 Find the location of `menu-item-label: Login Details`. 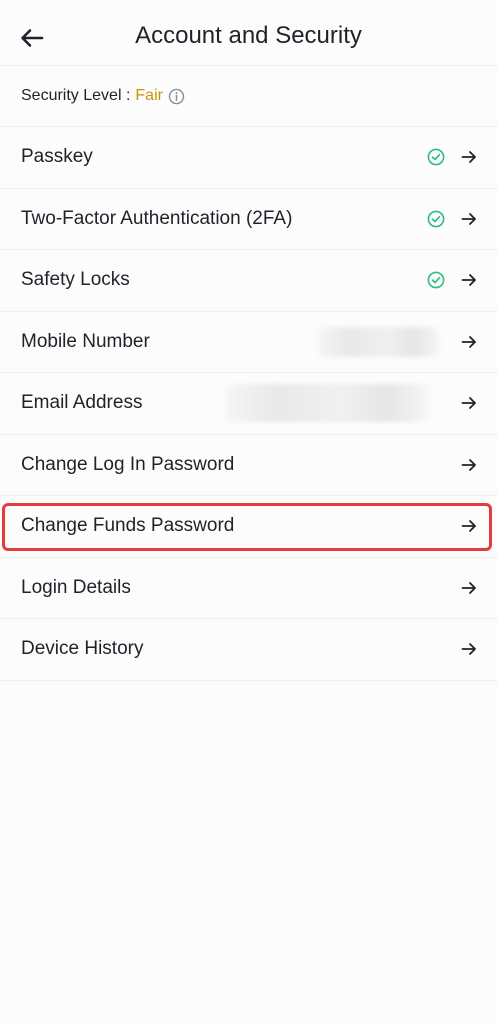

menu-item-label: Login Details is located at coordinates (76, 587).